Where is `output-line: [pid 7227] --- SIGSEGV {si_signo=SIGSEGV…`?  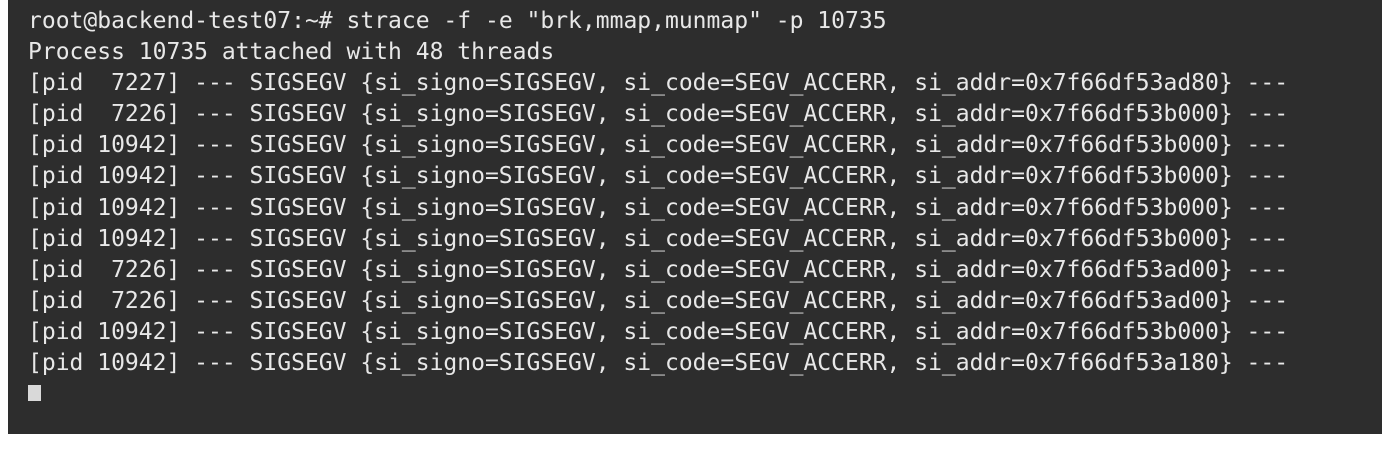 output-line: [pid 7227] --- SIGSEGV {si_signo=SIGSEGV… is located at coordinates (658, 83).